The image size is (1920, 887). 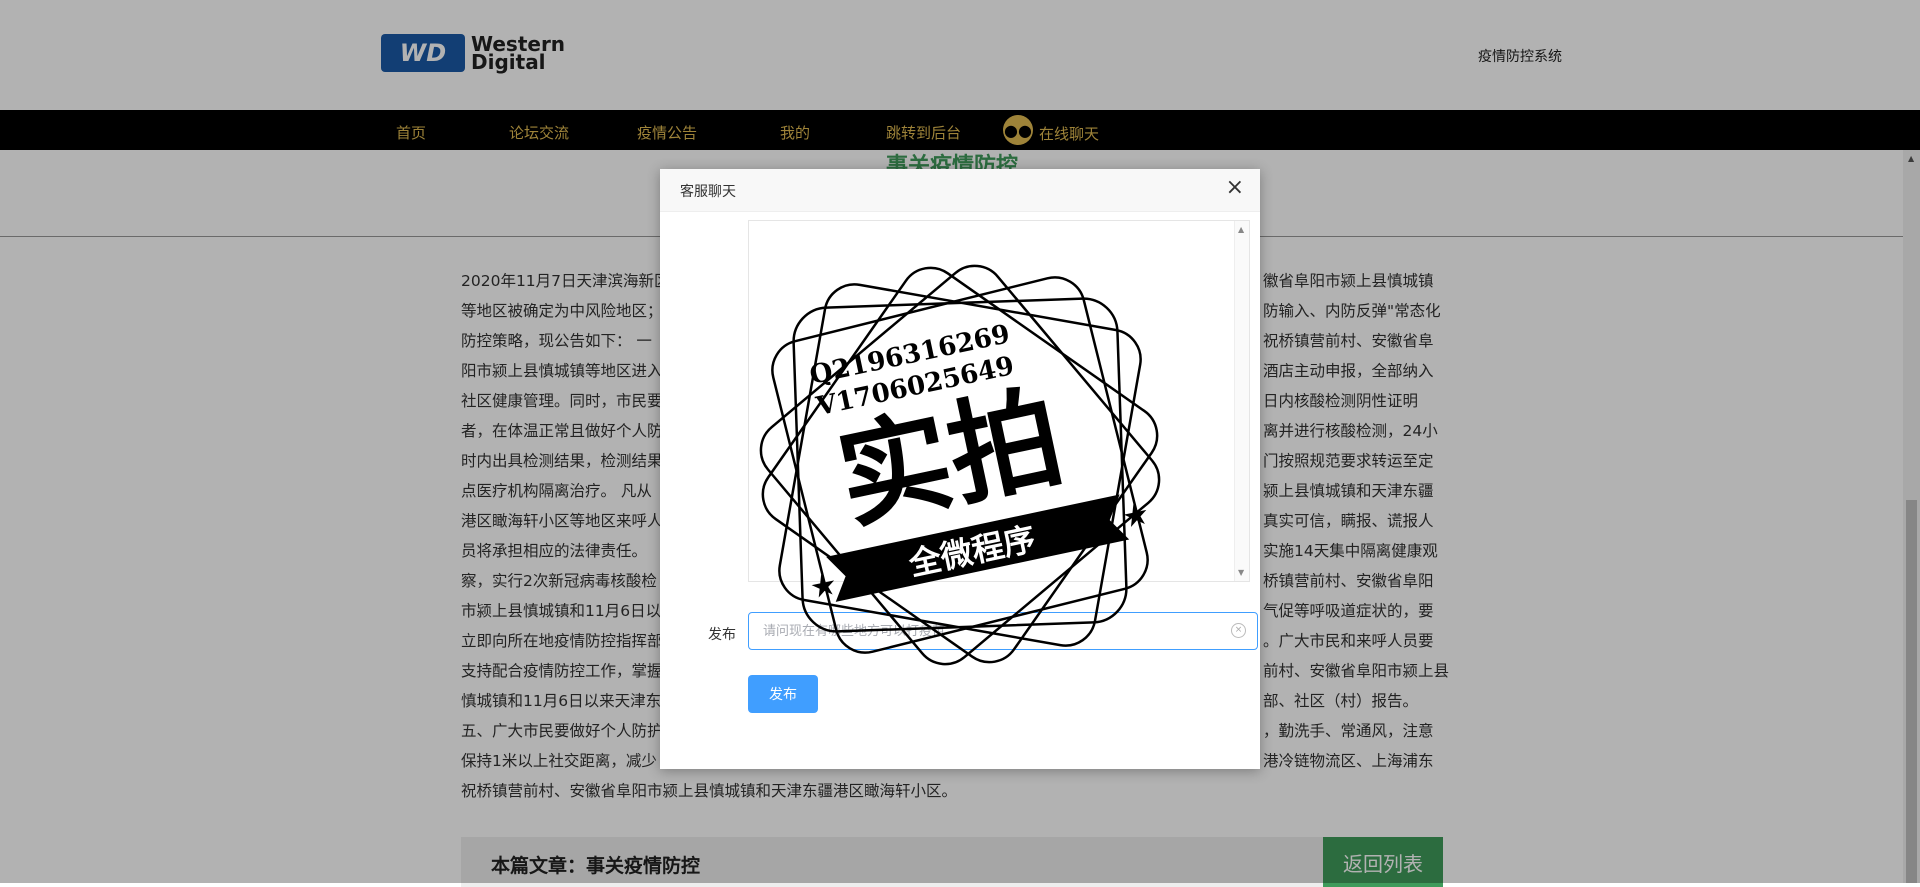 What do you see at coordinates (1241, 401) in the screenshot?
I see `chat-scrollbar: ▲ ▼` at bounding box center [1241, 401].